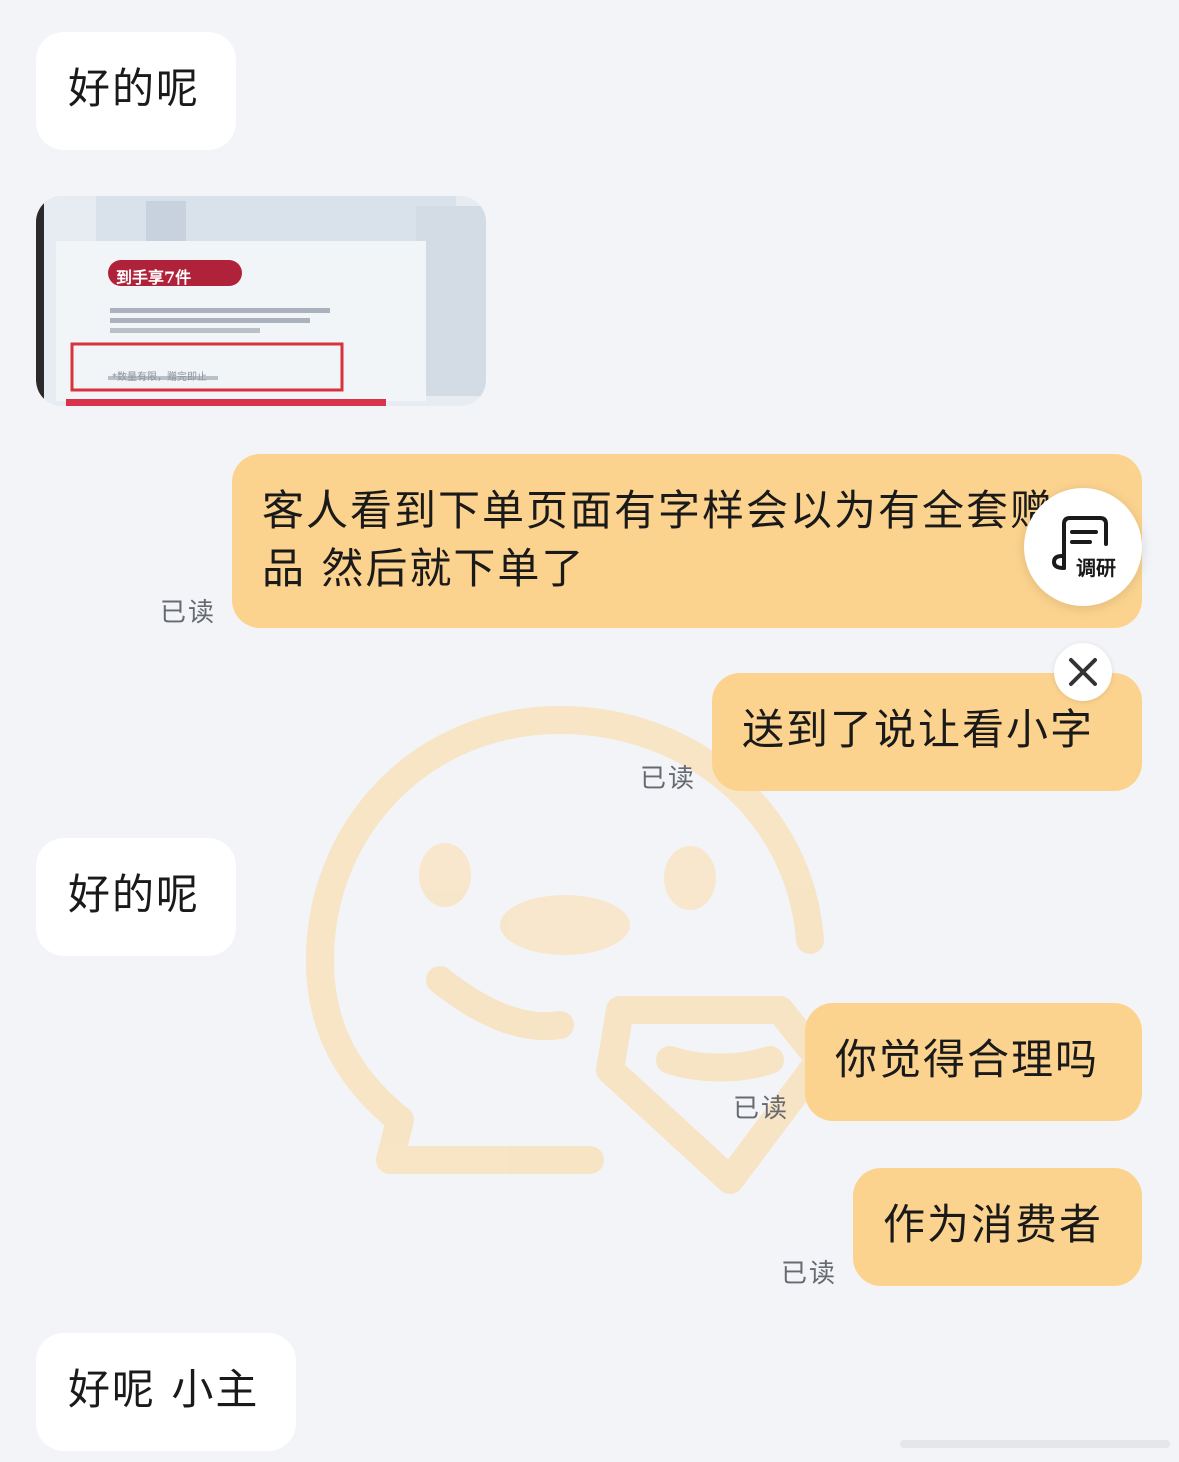 This screenshot has height=1462, width=1179. I want to click on outgoing-message: 客人看到下单页面有字样会以为有全套赠 品 然后就下单了, so click(687, 541).